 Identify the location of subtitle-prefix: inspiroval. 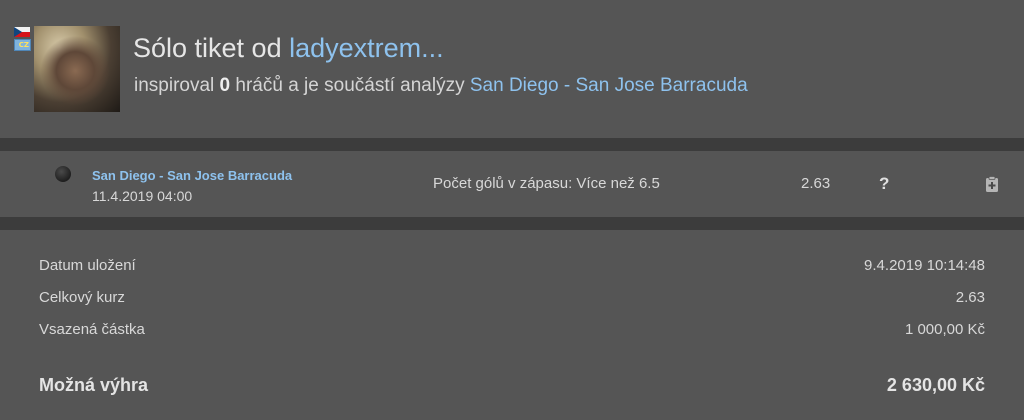
(174, 85).